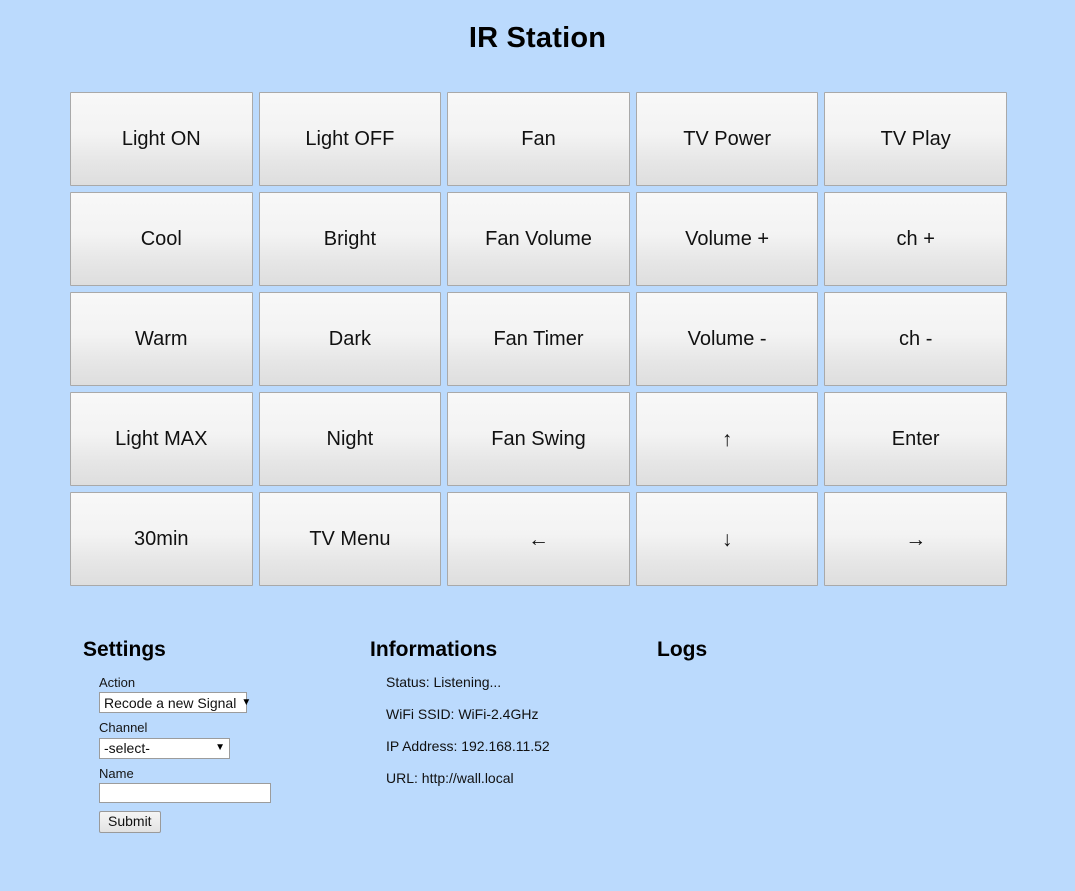  I want to click on ir-button-30min: 30min, so click(161, 539).